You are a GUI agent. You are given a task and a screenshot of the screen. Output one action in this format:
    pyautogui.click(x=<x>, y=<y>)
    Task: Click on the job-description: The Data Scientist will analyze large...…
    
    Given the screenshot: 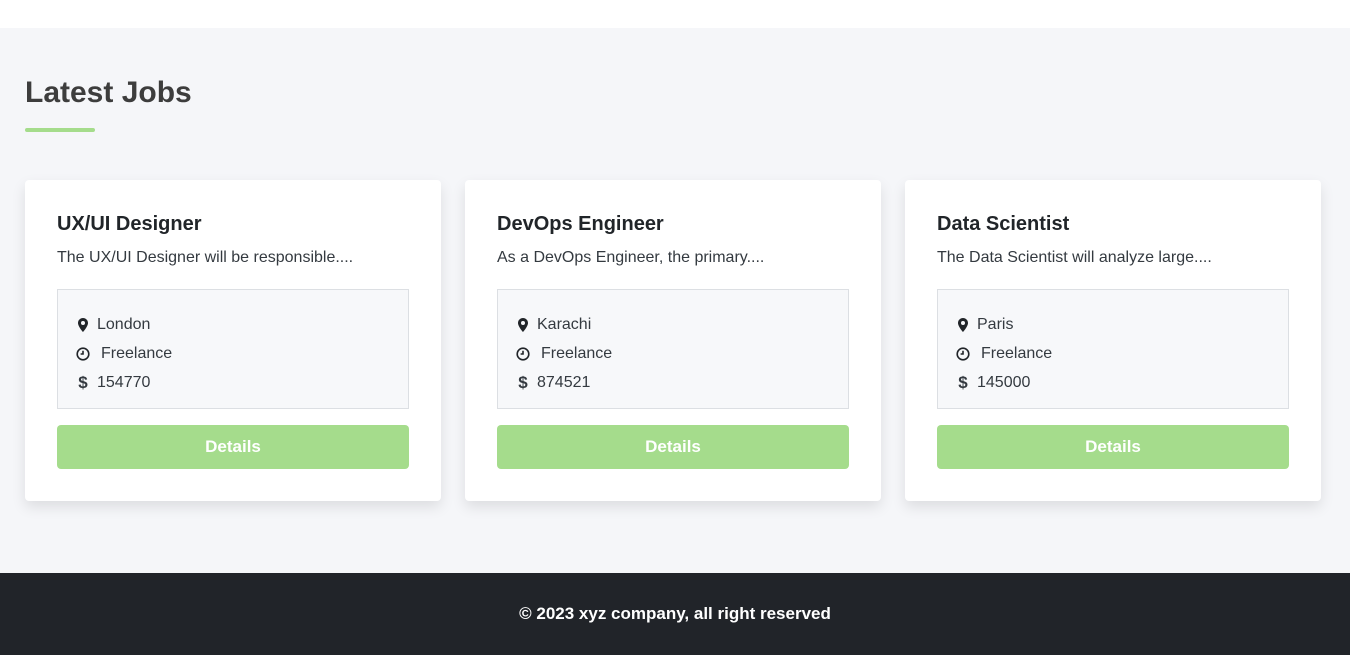 What is the action you would take?
    pyautogui.click(x=1074, y=257)
    